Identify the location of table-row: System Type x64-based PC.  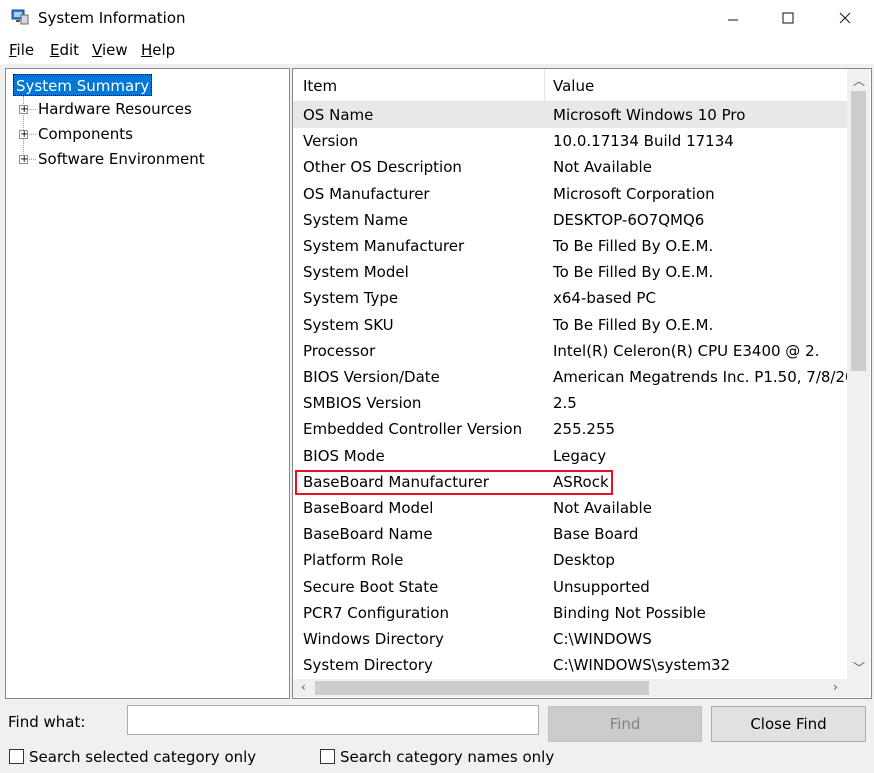
(570, 298).